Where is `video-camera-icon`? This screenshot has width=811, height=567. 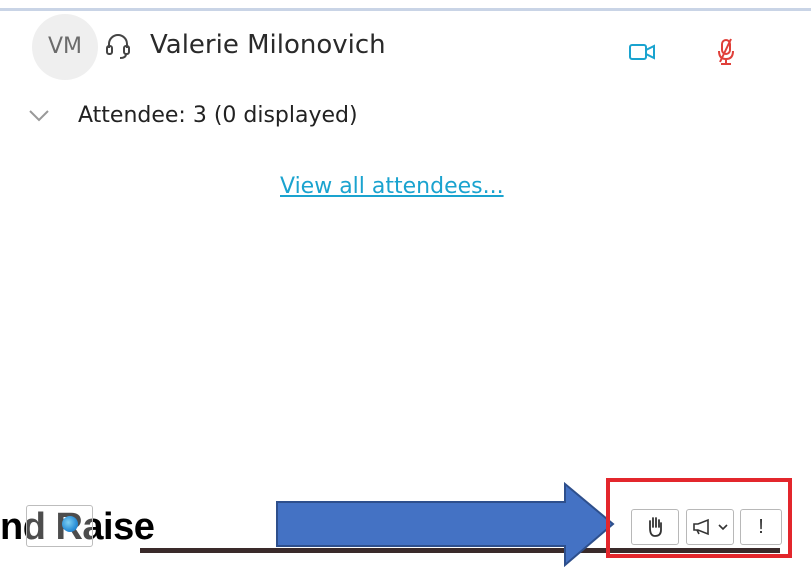 video-camera-icon is located at coordinates (642, 52).